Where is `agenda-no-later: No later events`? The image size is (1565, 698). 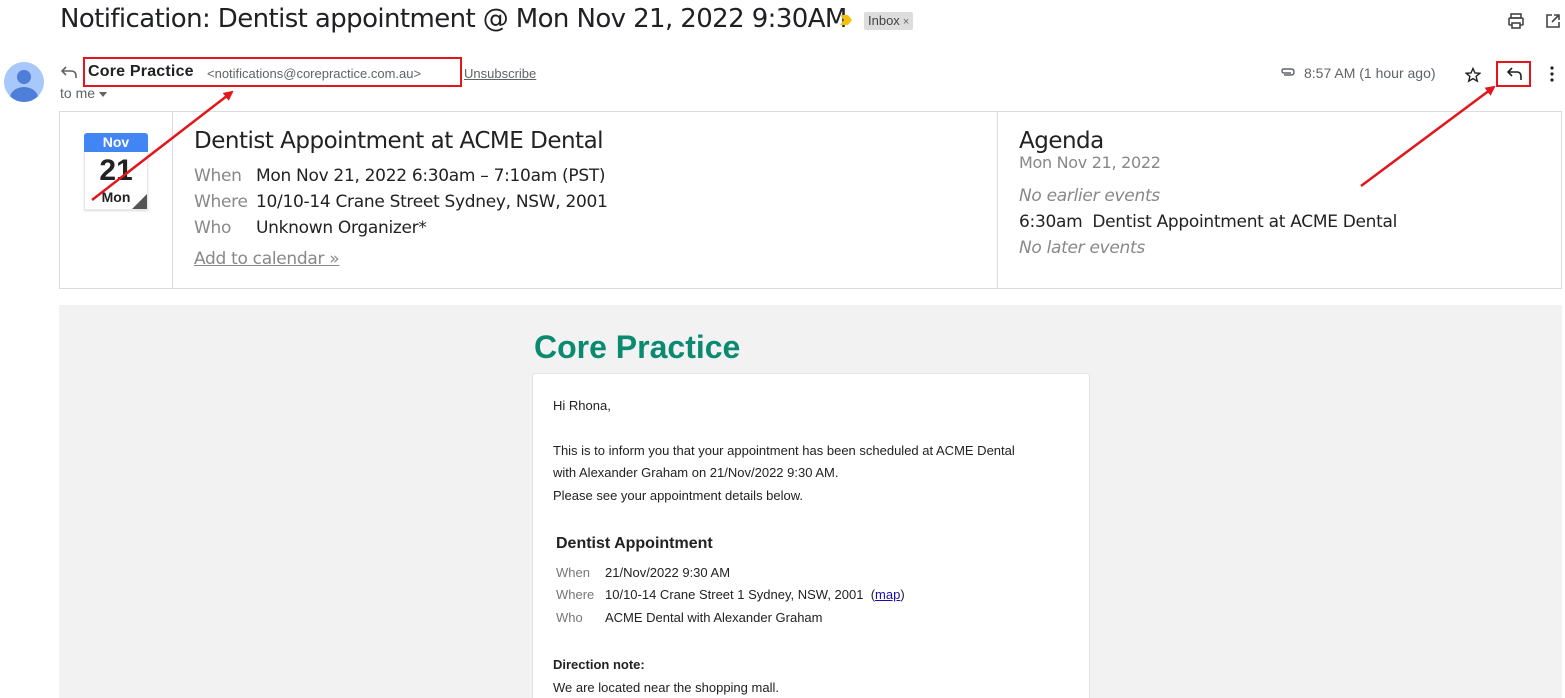
agenda-no-later: No later events is located at coordinates (1082, 248).